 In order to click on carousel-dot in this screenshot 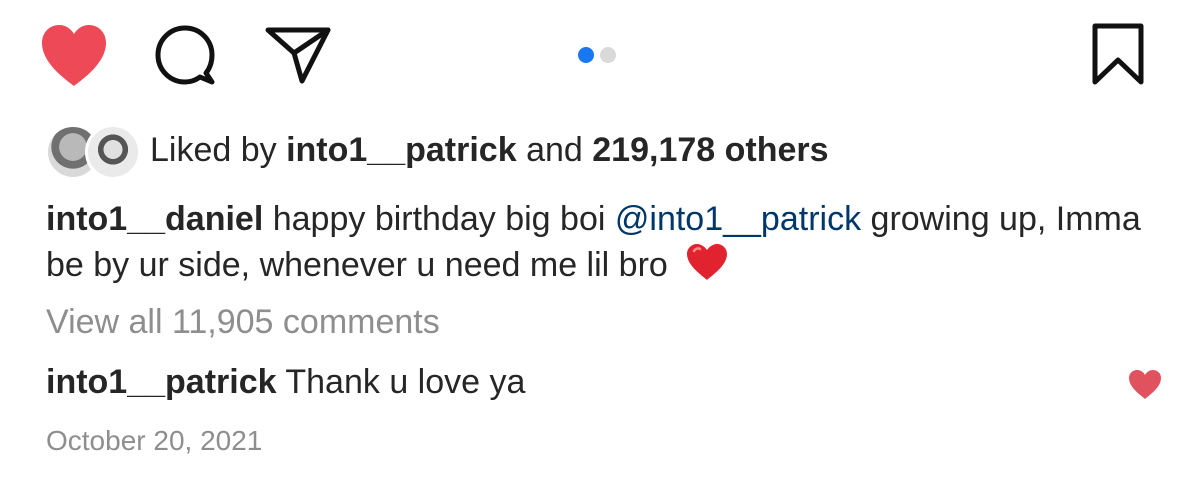, I will do `click(608, 55)`.